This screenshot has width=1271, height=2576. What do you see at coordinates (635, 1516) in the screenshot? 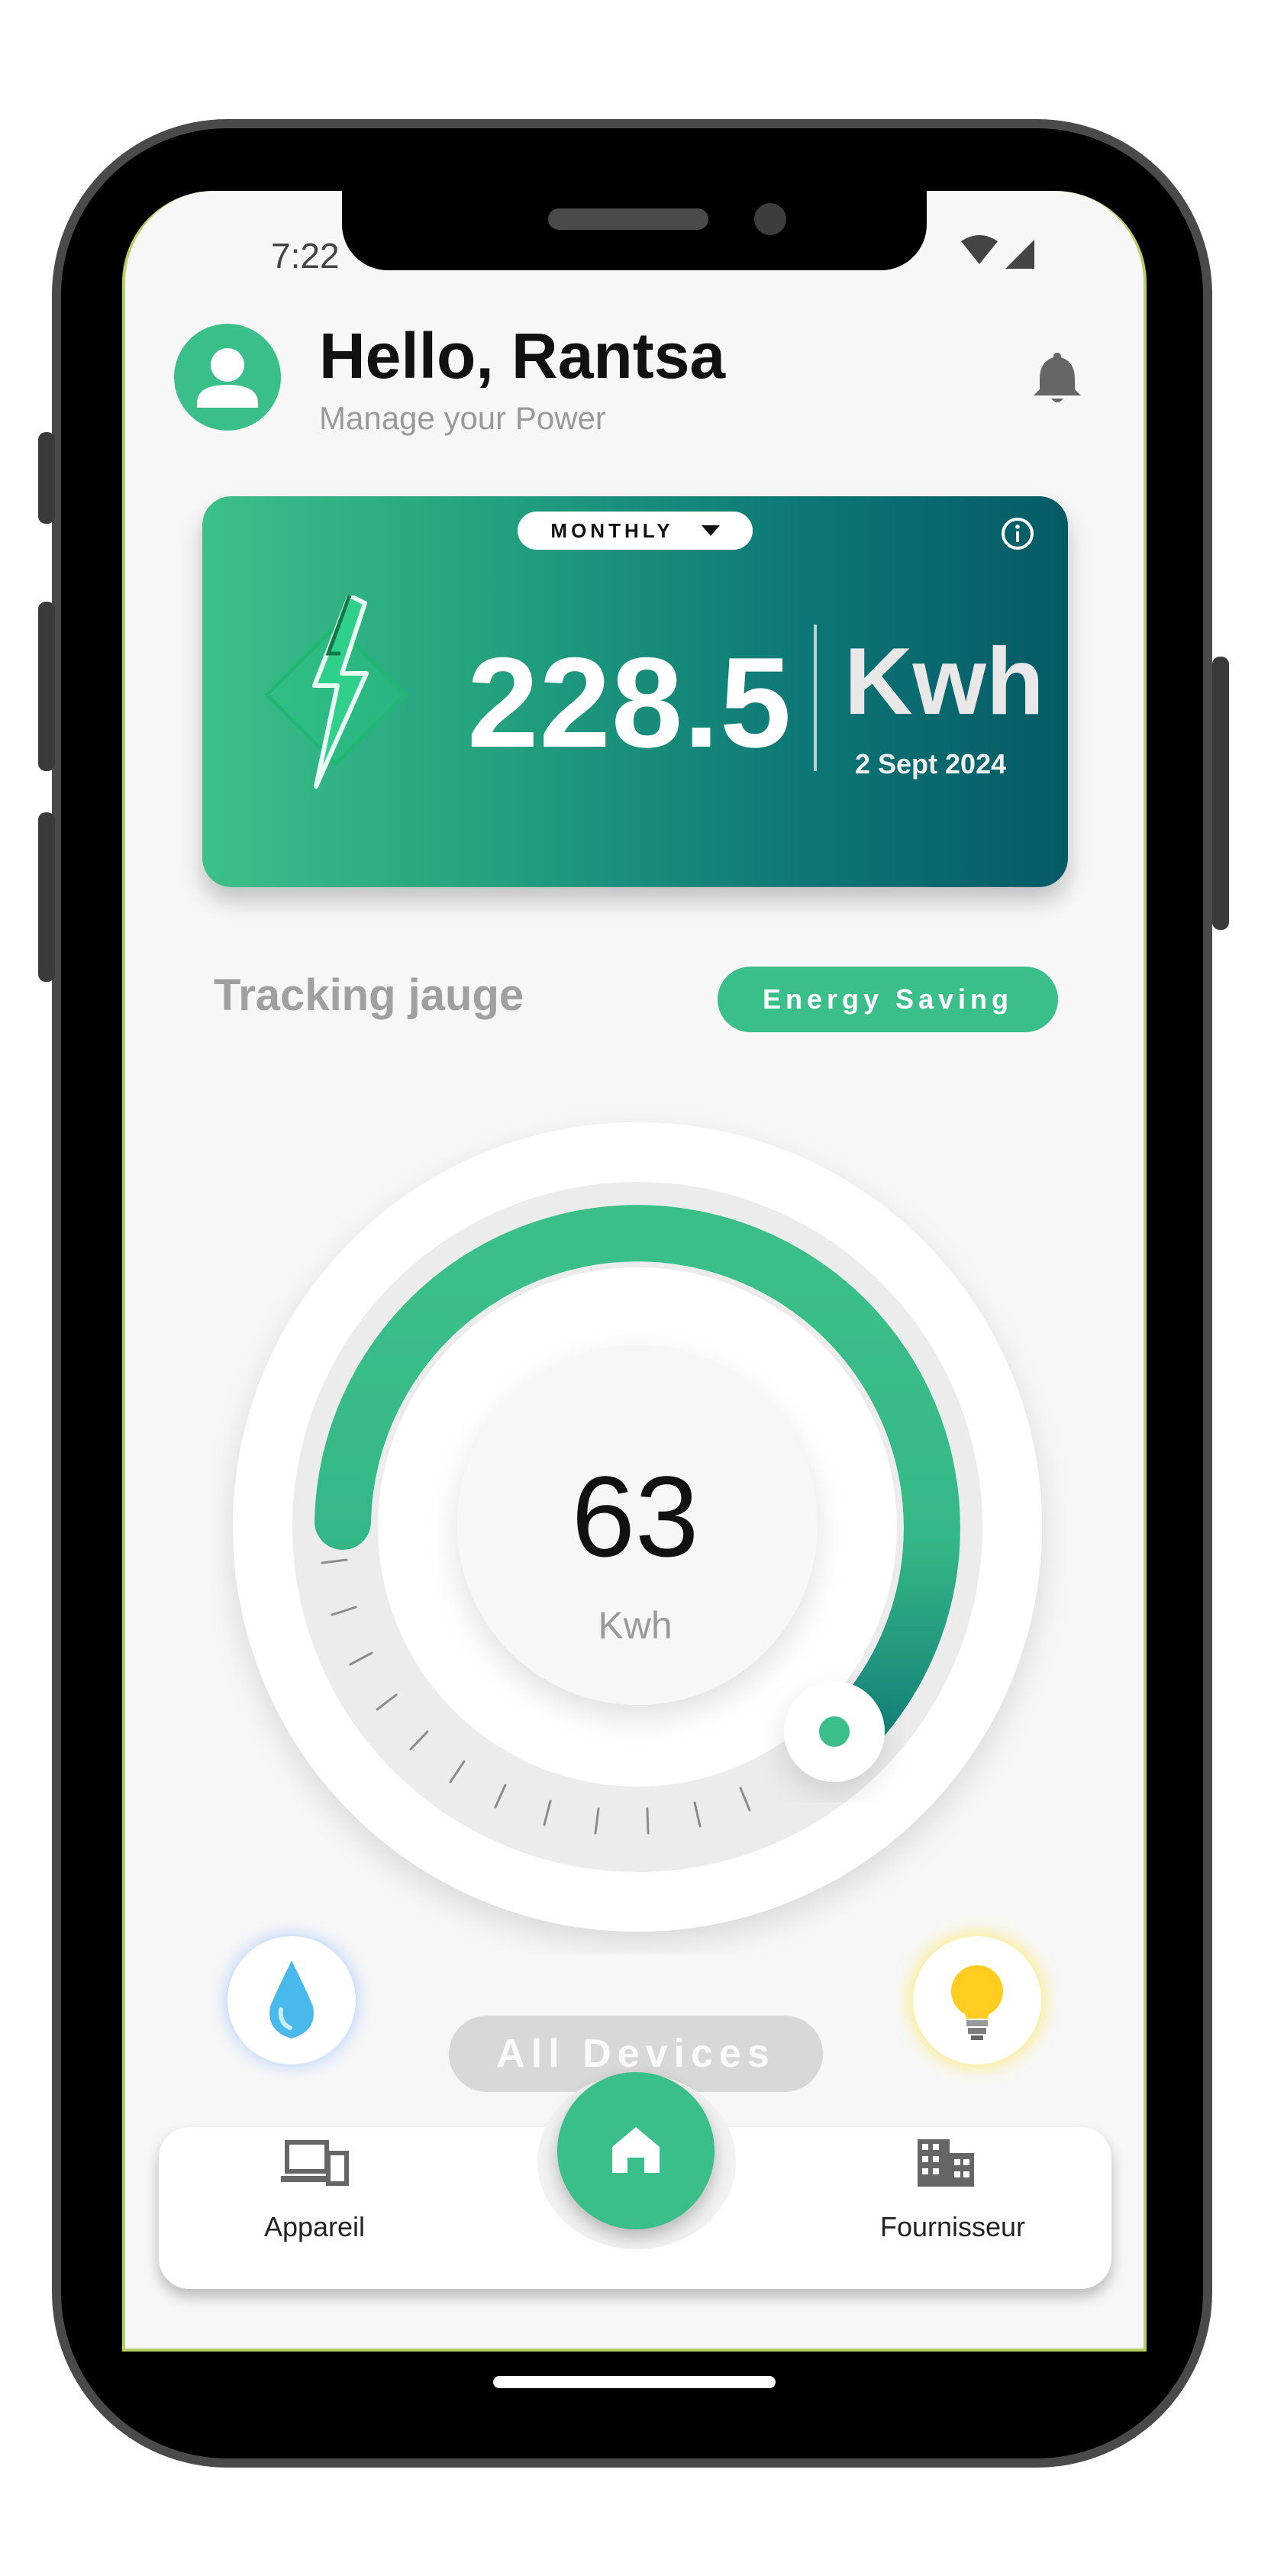
I see `gauge-value: 63` at bounding box center [635, 1516].